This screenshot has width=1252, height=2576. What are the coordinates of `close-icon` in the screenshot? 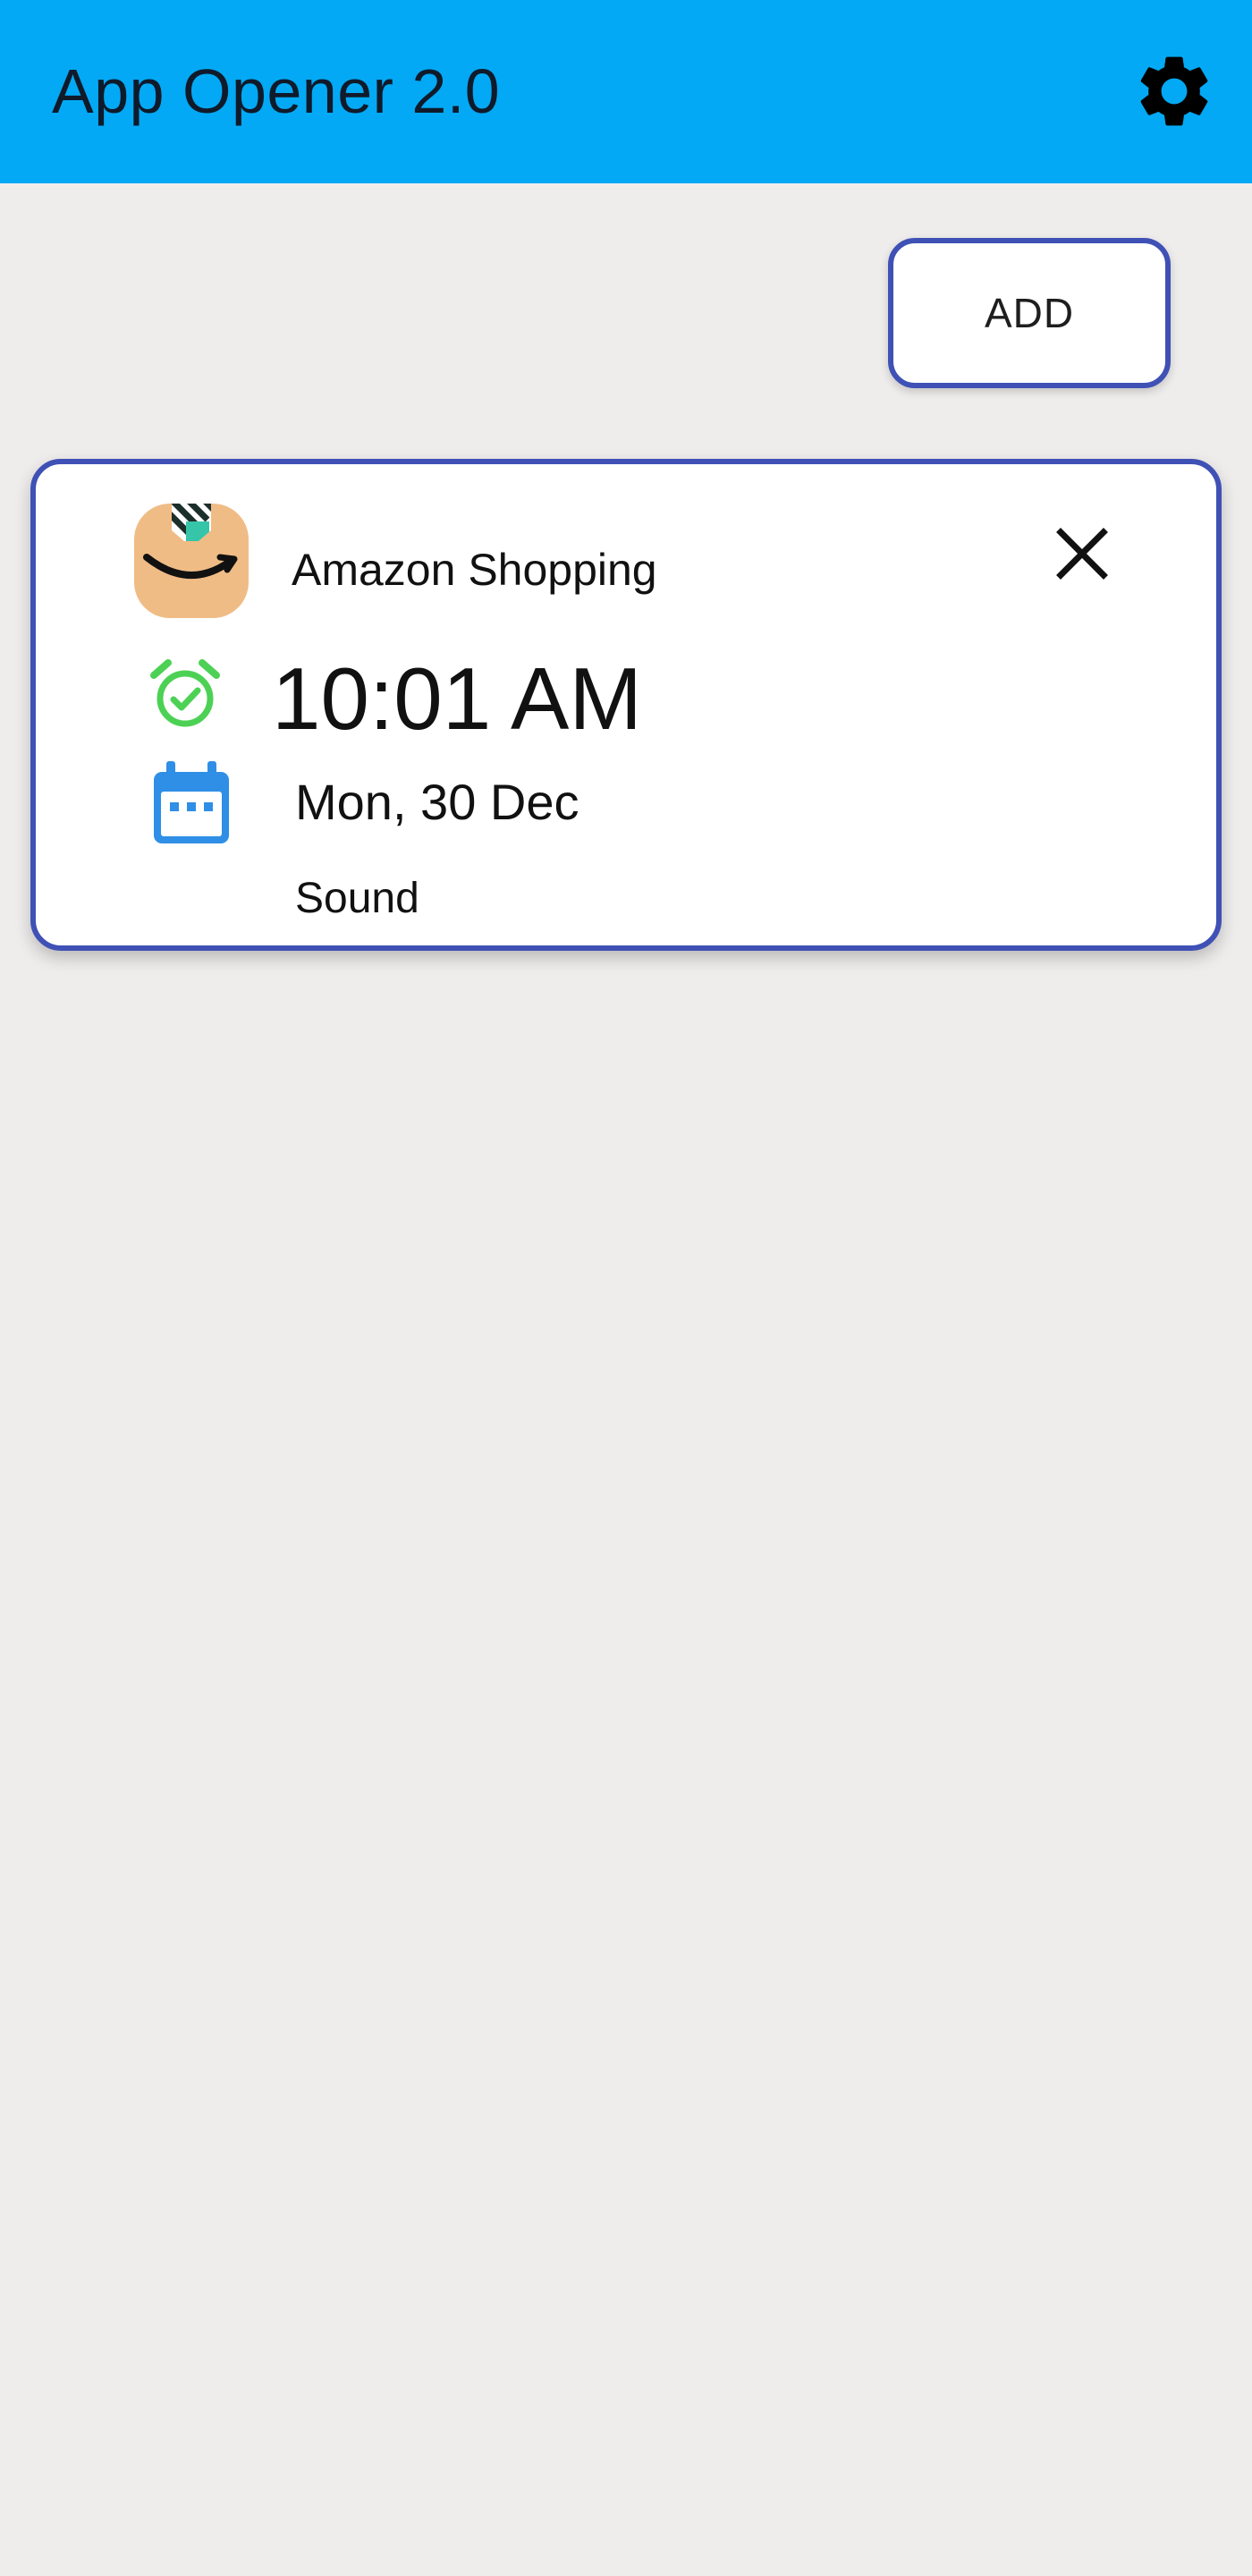 It's located at (1082, 554).